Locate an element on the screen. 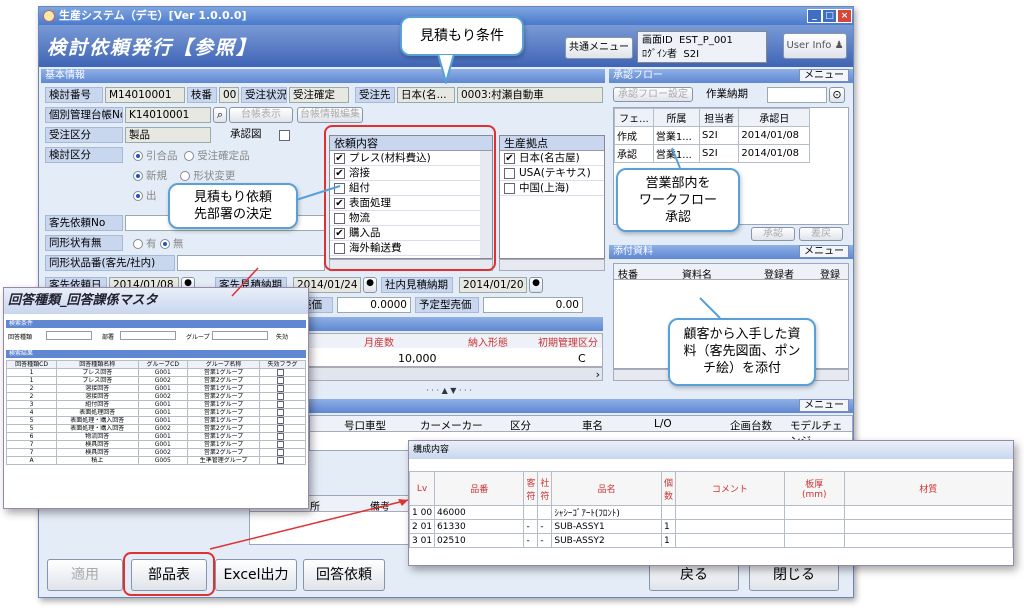  answer-request-button: 回答依頼 is located at coordinates (344, 575).